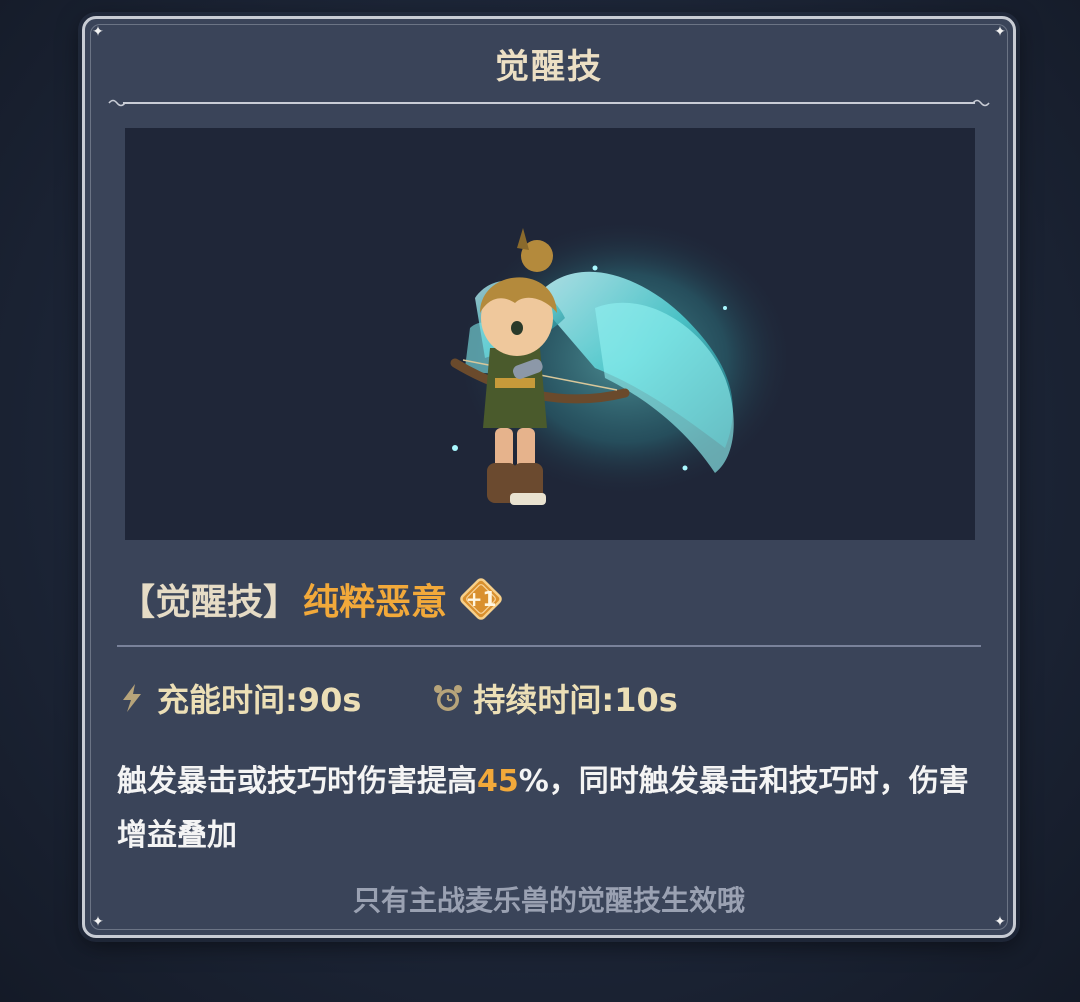  Describe the element at coordinates (448, 698) in the screenshot. I see `alarm-clock-icon` at that location.